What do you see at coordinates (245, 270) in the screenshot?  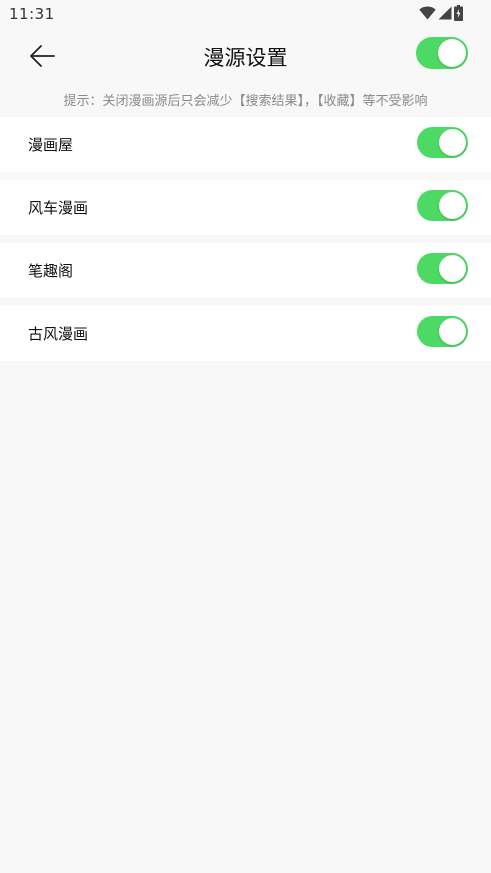 I see `list-item: 笔趣阁` at bounding box center [245, 270].